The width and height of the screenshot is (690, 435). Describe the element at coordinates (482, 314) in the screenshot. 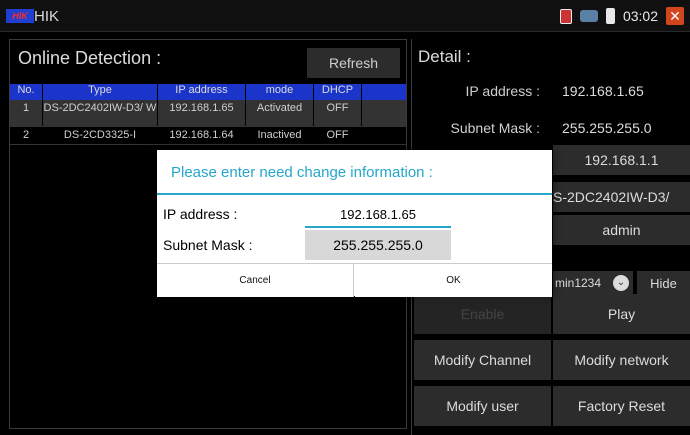

I see `enable-button: Enable` at that location.